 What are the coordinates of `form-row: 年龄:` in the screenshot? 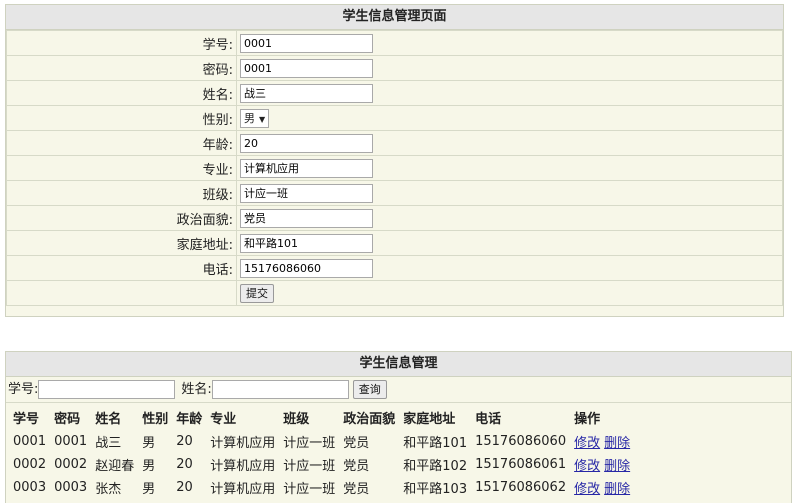 It's located at (394, 143).